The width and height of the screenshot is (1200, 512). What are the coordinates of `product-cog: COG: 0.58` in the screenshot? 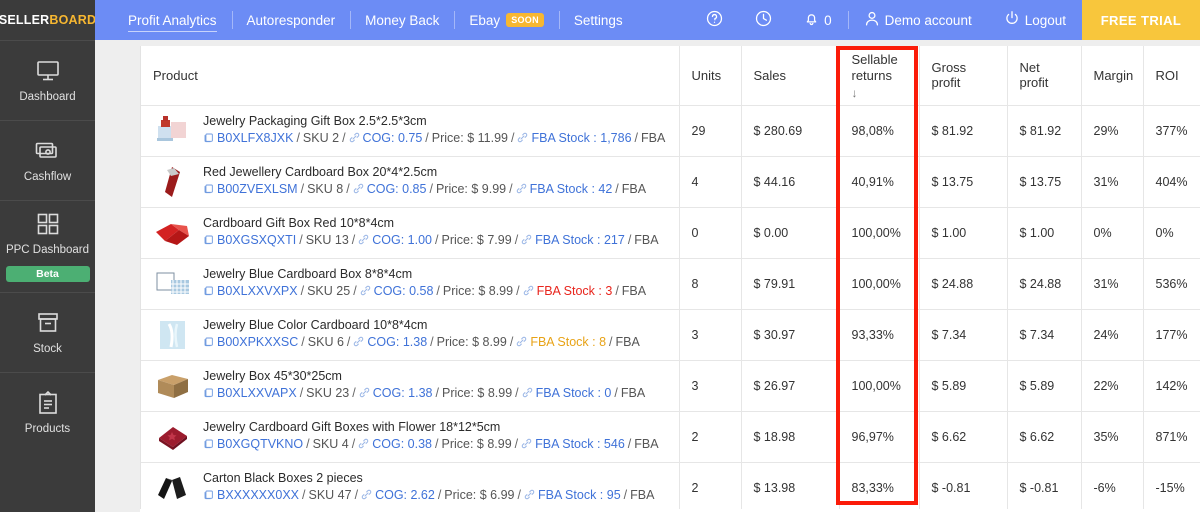 It's located at (404, 292).